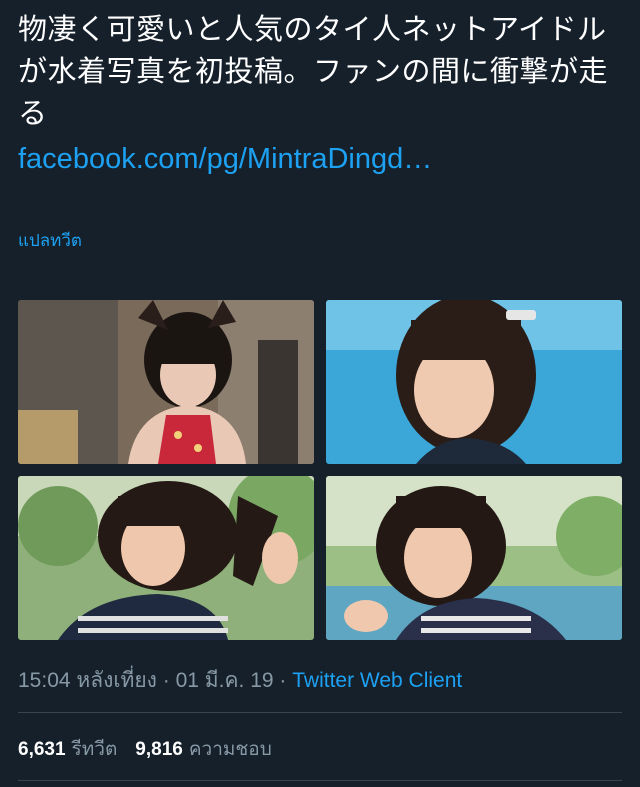  I want to click on photo-girl-pool-icon, so click(474, 382).